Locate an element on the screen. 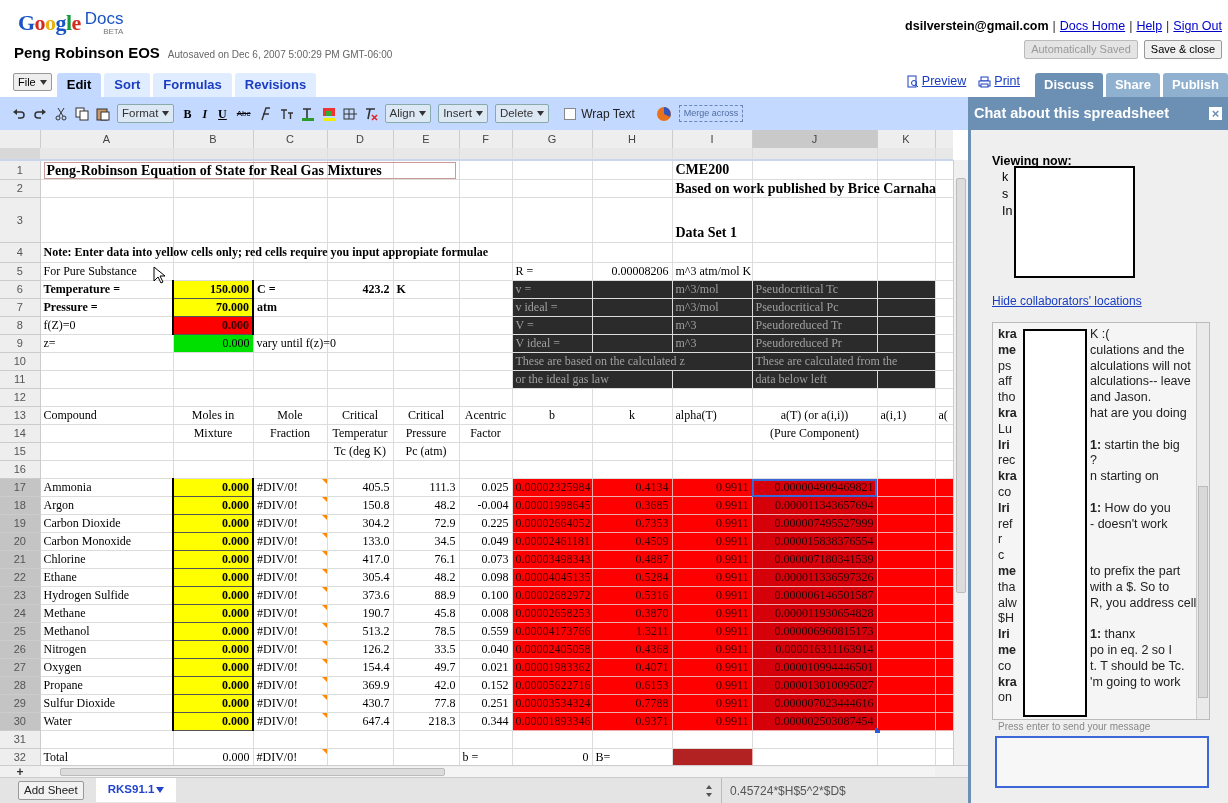 This screenshot has width=1228, height=803. cell-text: 0.4134 is located at coordinates (652, 487).